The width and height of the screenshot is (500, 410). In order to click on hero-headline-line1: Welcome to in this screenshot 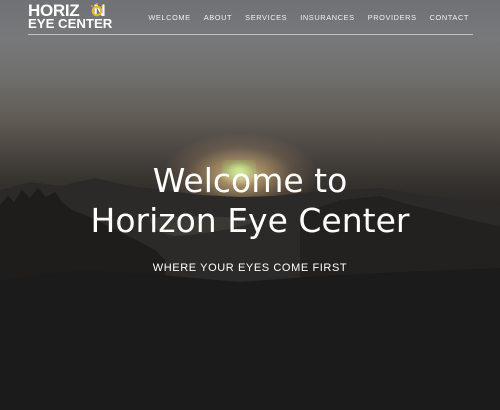, I will do `click(250, 180)`.